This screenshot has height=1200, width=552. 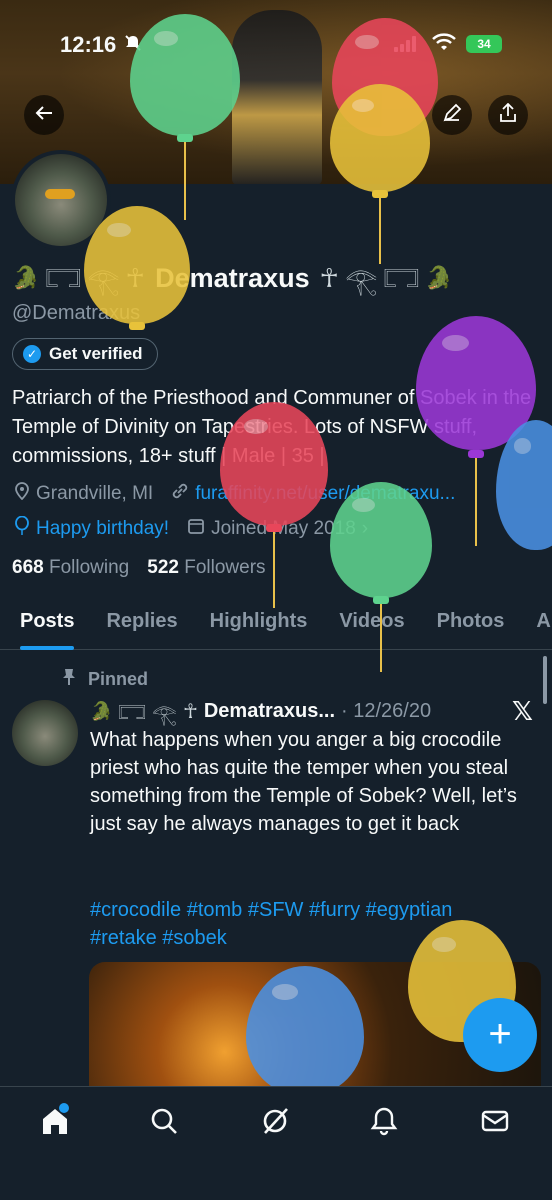 I want to click on battery-indicator: 34, so click(x=484, y=44).